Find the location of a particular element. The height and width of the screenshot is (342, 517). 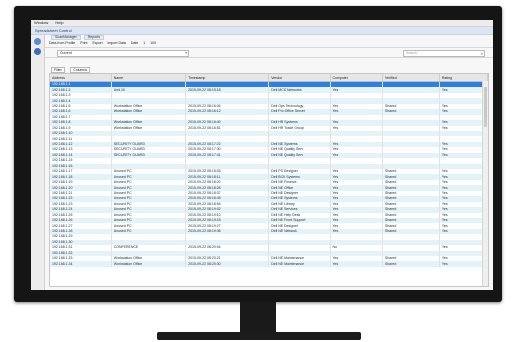

left-sidebar is located at coordinates (38, 162).